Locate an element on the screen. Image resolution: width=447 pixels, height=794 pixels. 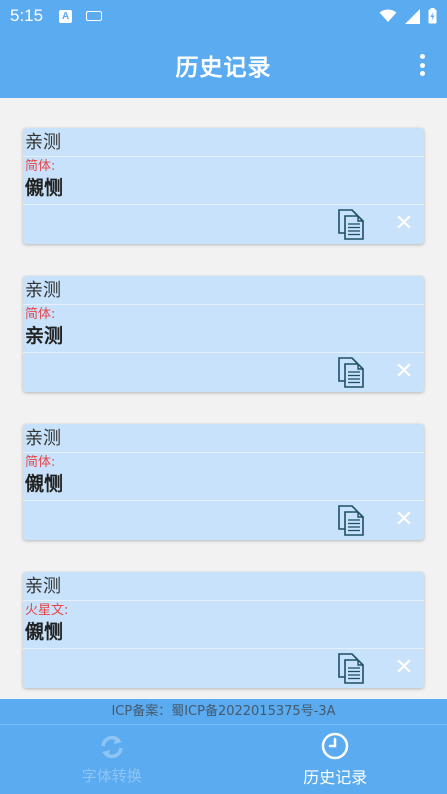
a-notification-icon: A is located at coordinates (66, 16).